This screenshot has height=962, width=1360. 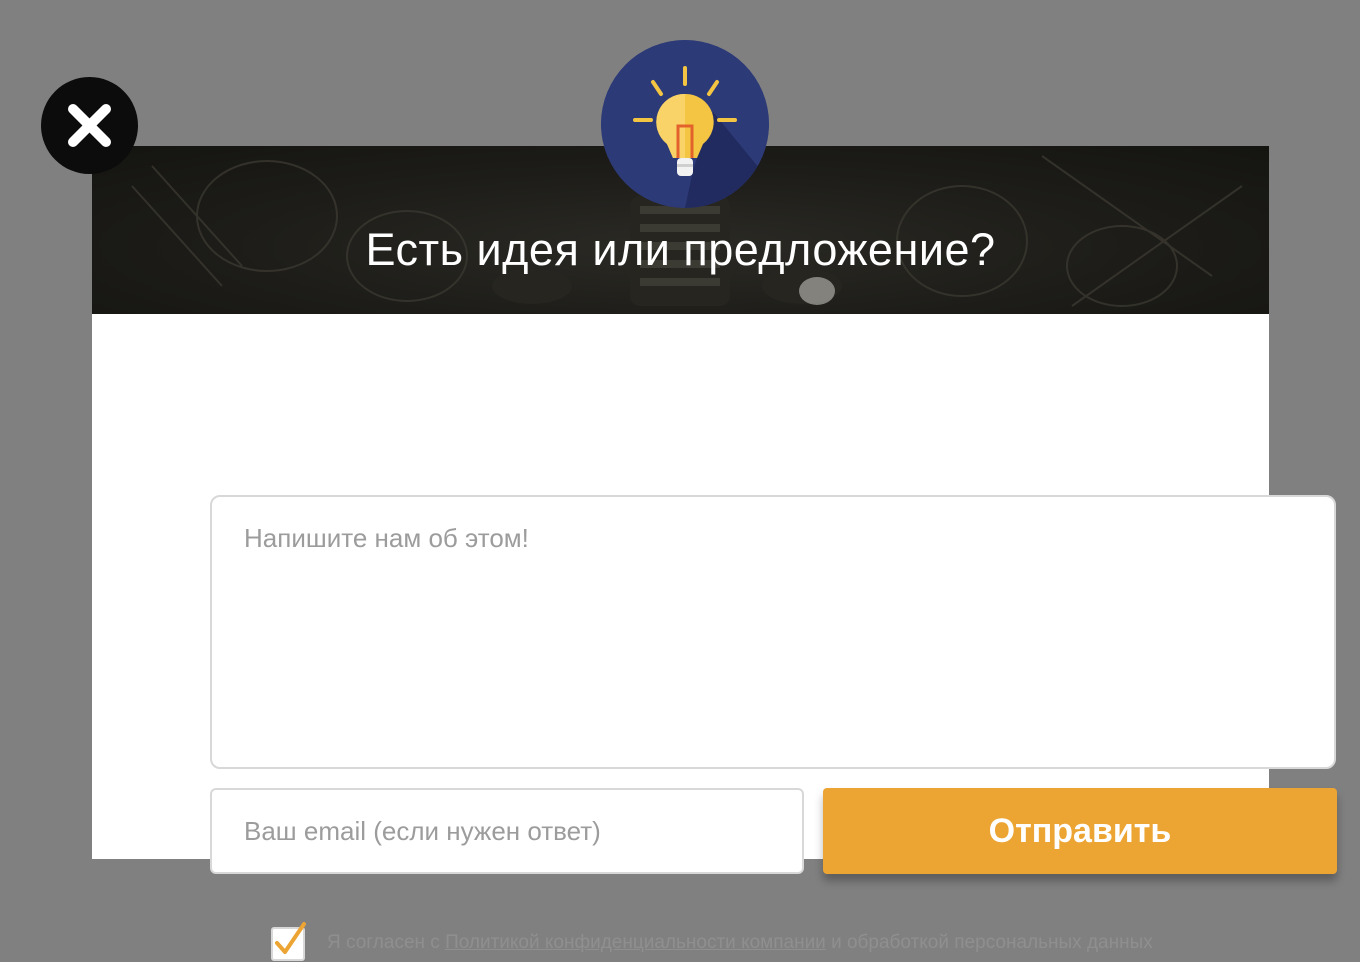 I want to click on consent-text-after: и обработкой персональных данных, so click(x=989, y=942).